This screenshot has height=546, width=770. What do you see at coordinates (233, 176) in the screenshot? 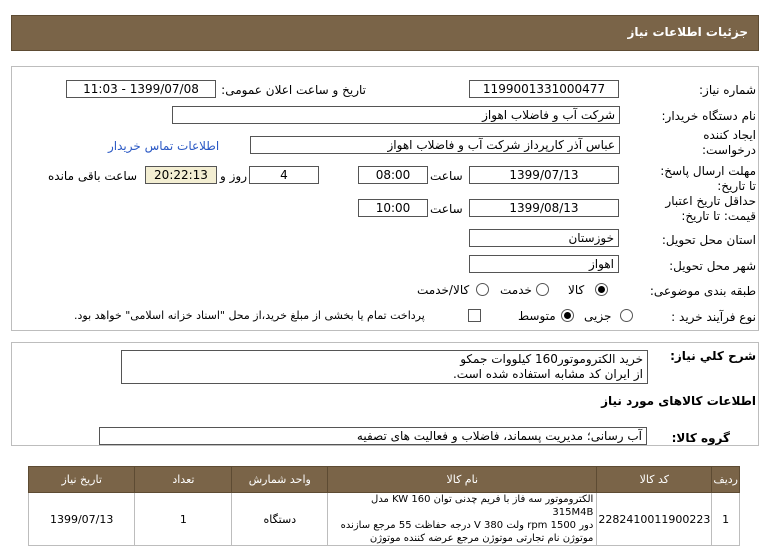
I see `days-label: روز و` at bounding box center [233, 176].